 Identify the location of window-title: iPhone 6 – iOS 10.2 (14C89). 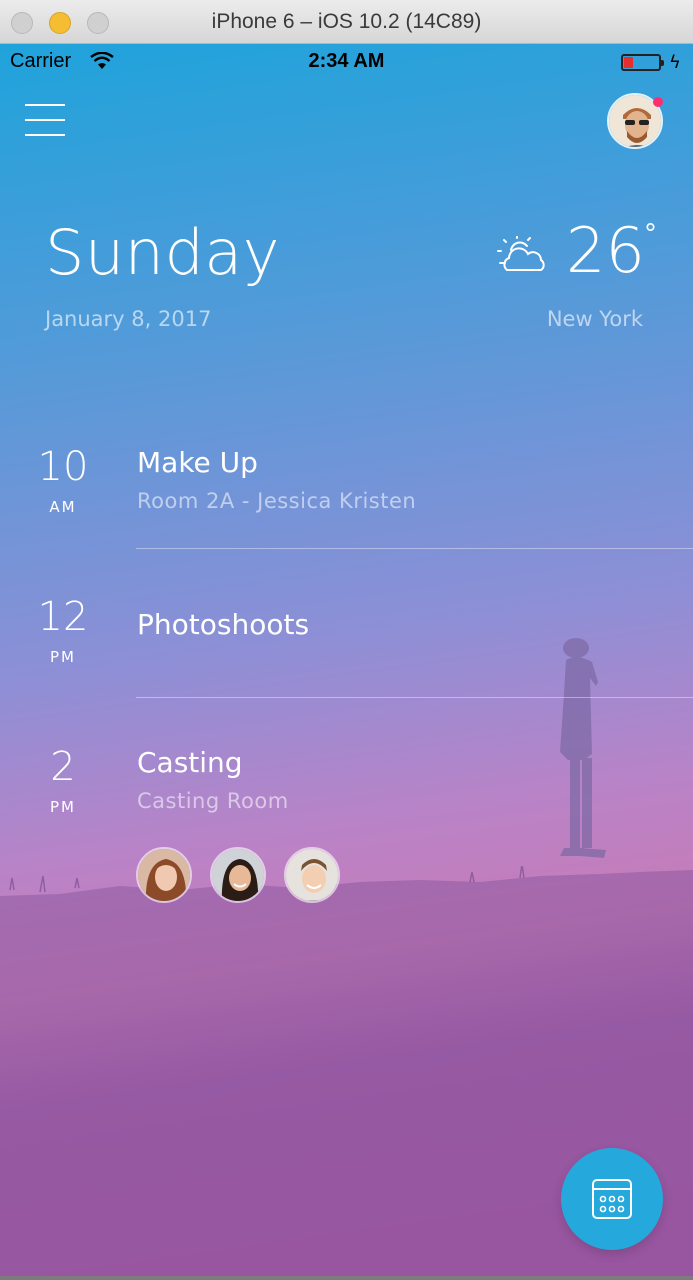
(346, 21).